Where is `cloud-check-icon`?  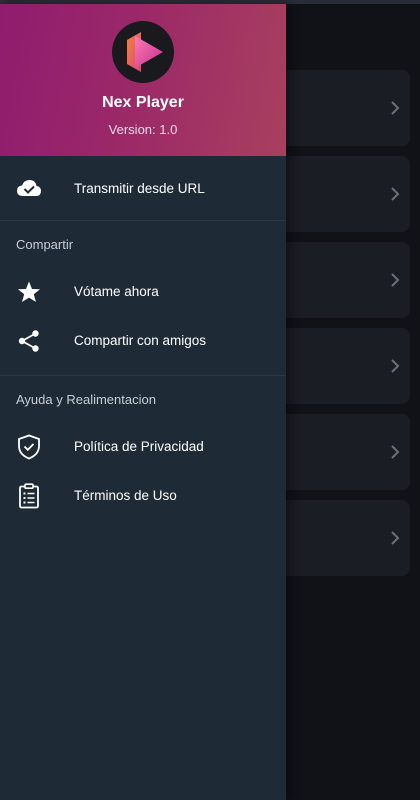
cloud-check-icon is located at coordinates (29, 188).